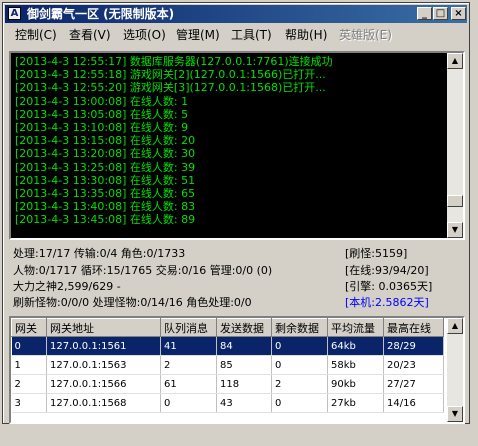 This screenshot has height=446, width=478. I want to click on table-cell: 118, so click(244, 384).